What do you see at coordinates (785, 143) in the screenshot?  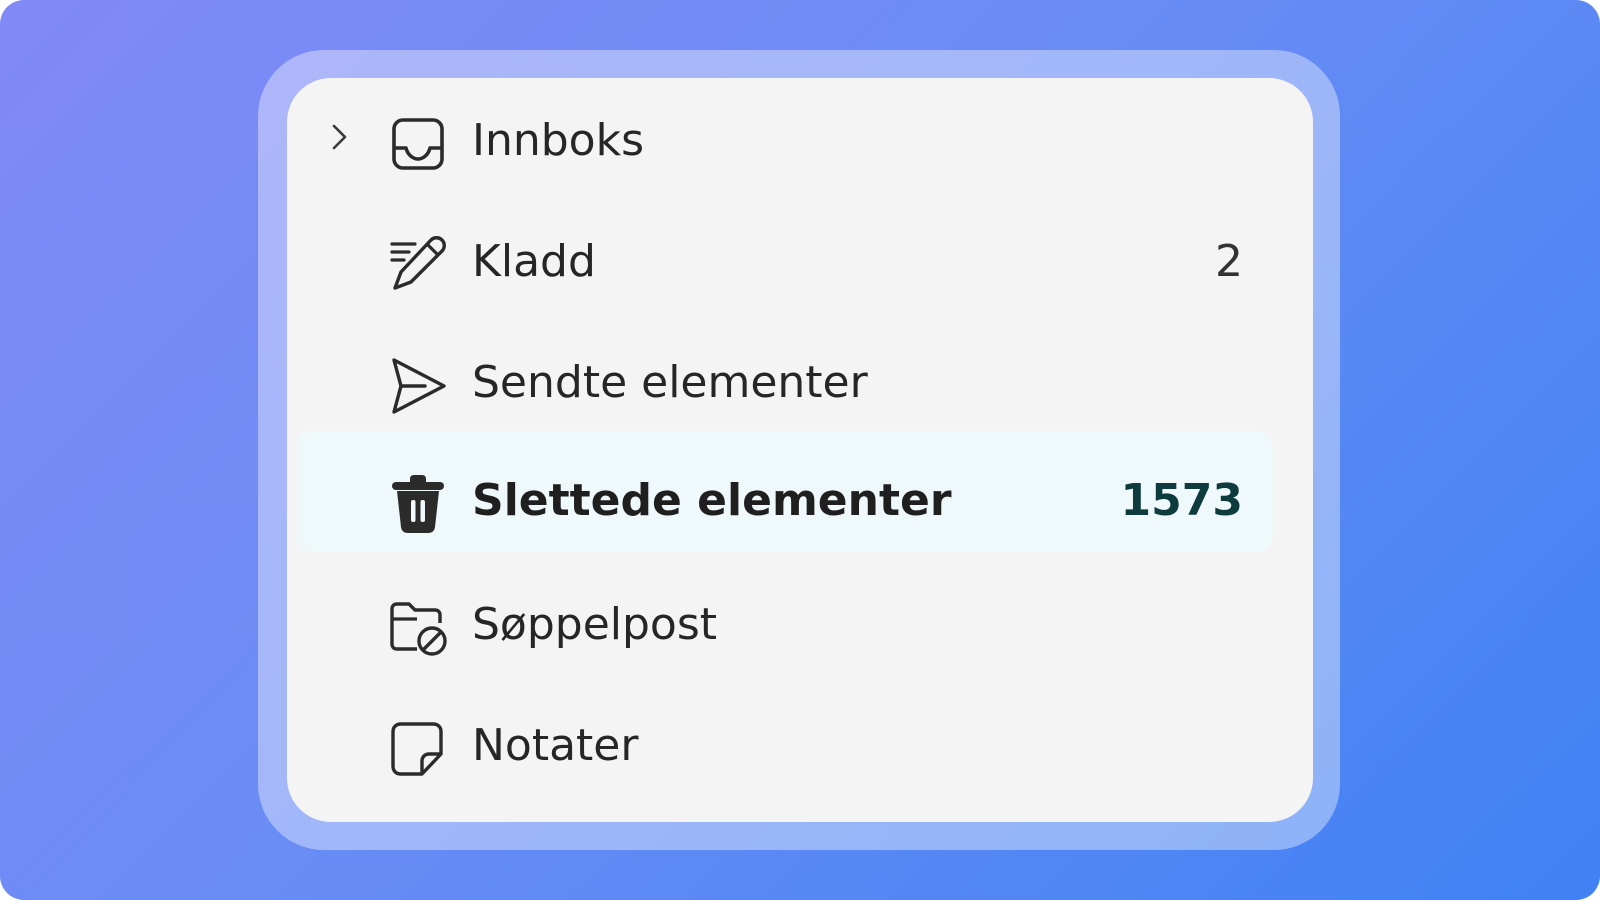 I see `folder-item-innboks: Innboks` at bounding box center [785, 143].